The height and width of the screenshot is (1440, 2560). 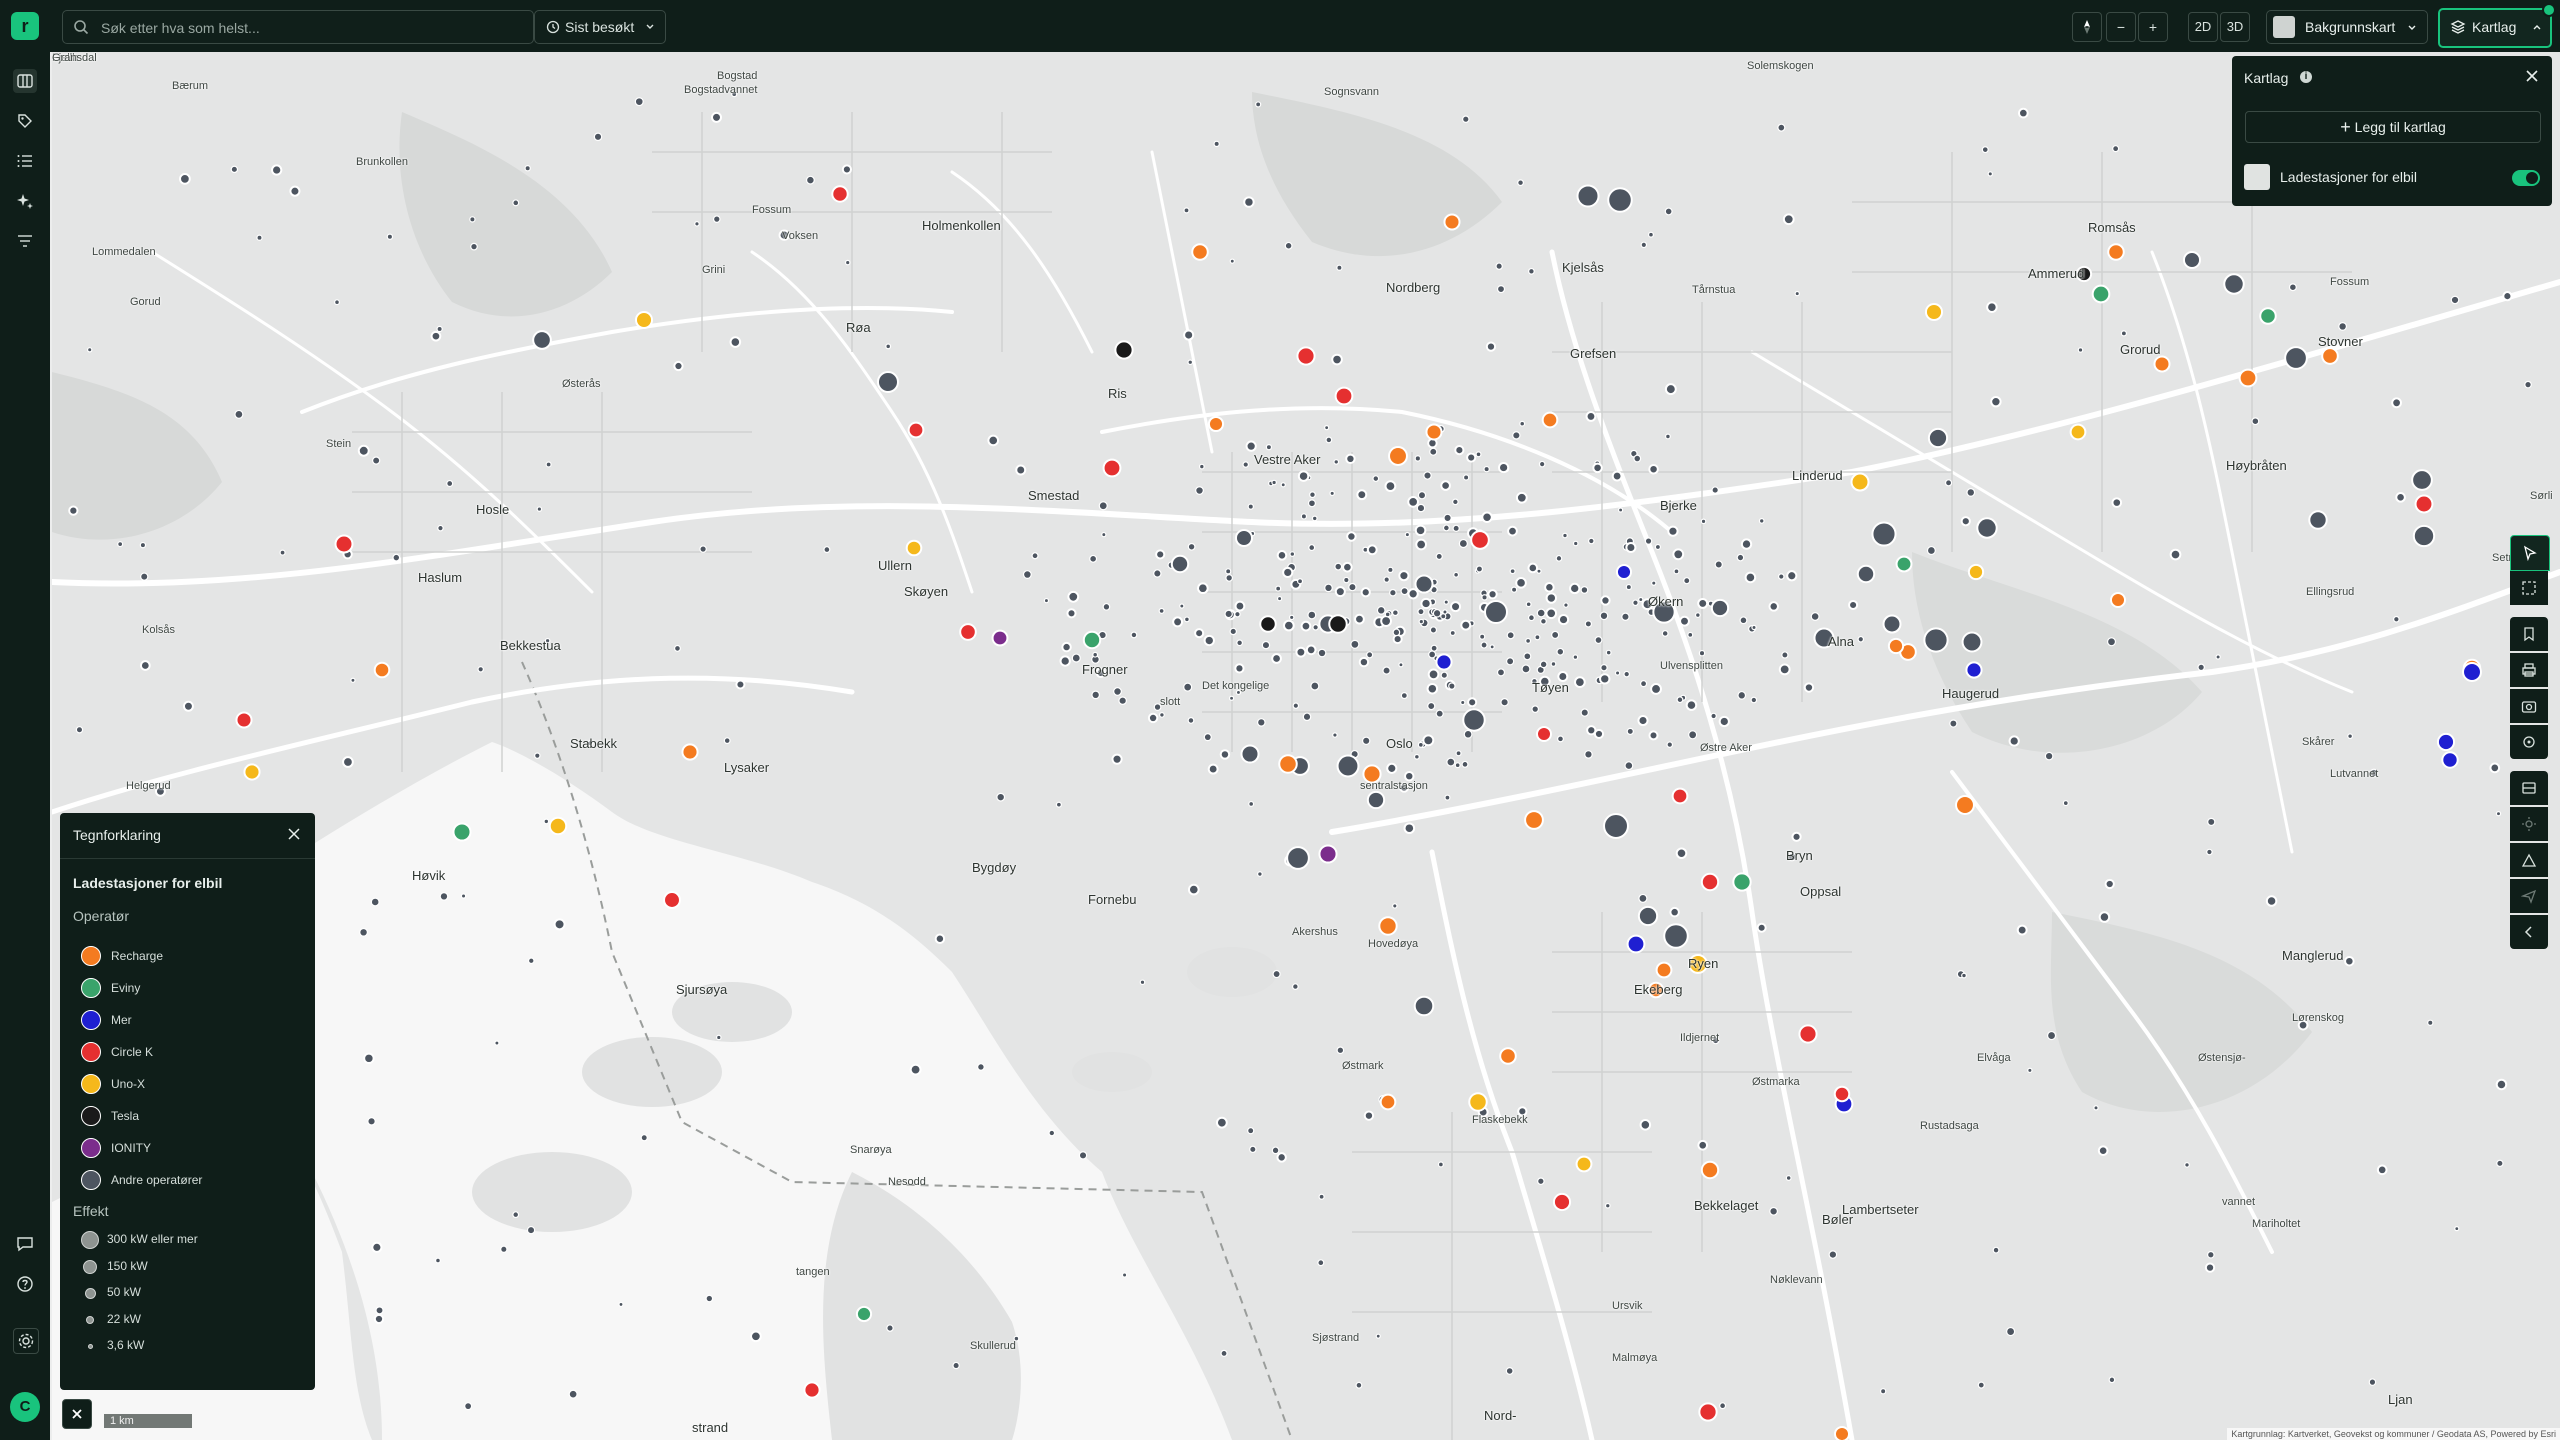 What do you see at coordinates (2529, 896) in the screenshot?
I see `send-button` at bounding box center [2529, 896].